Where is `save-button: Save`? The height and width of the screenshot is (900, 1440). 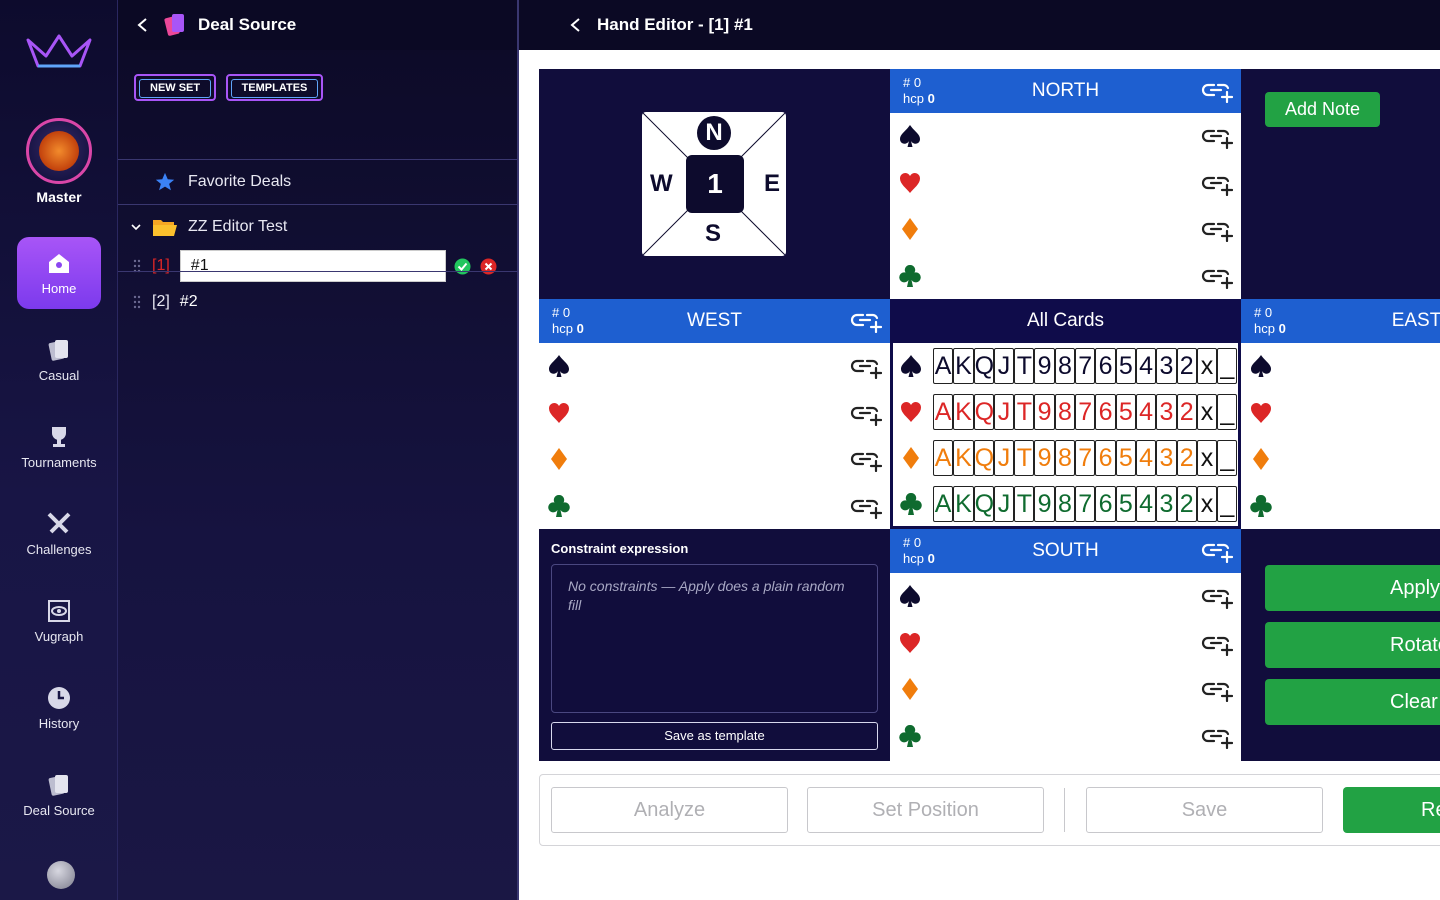 save-button: Save is located at coordinates (1204, 810).